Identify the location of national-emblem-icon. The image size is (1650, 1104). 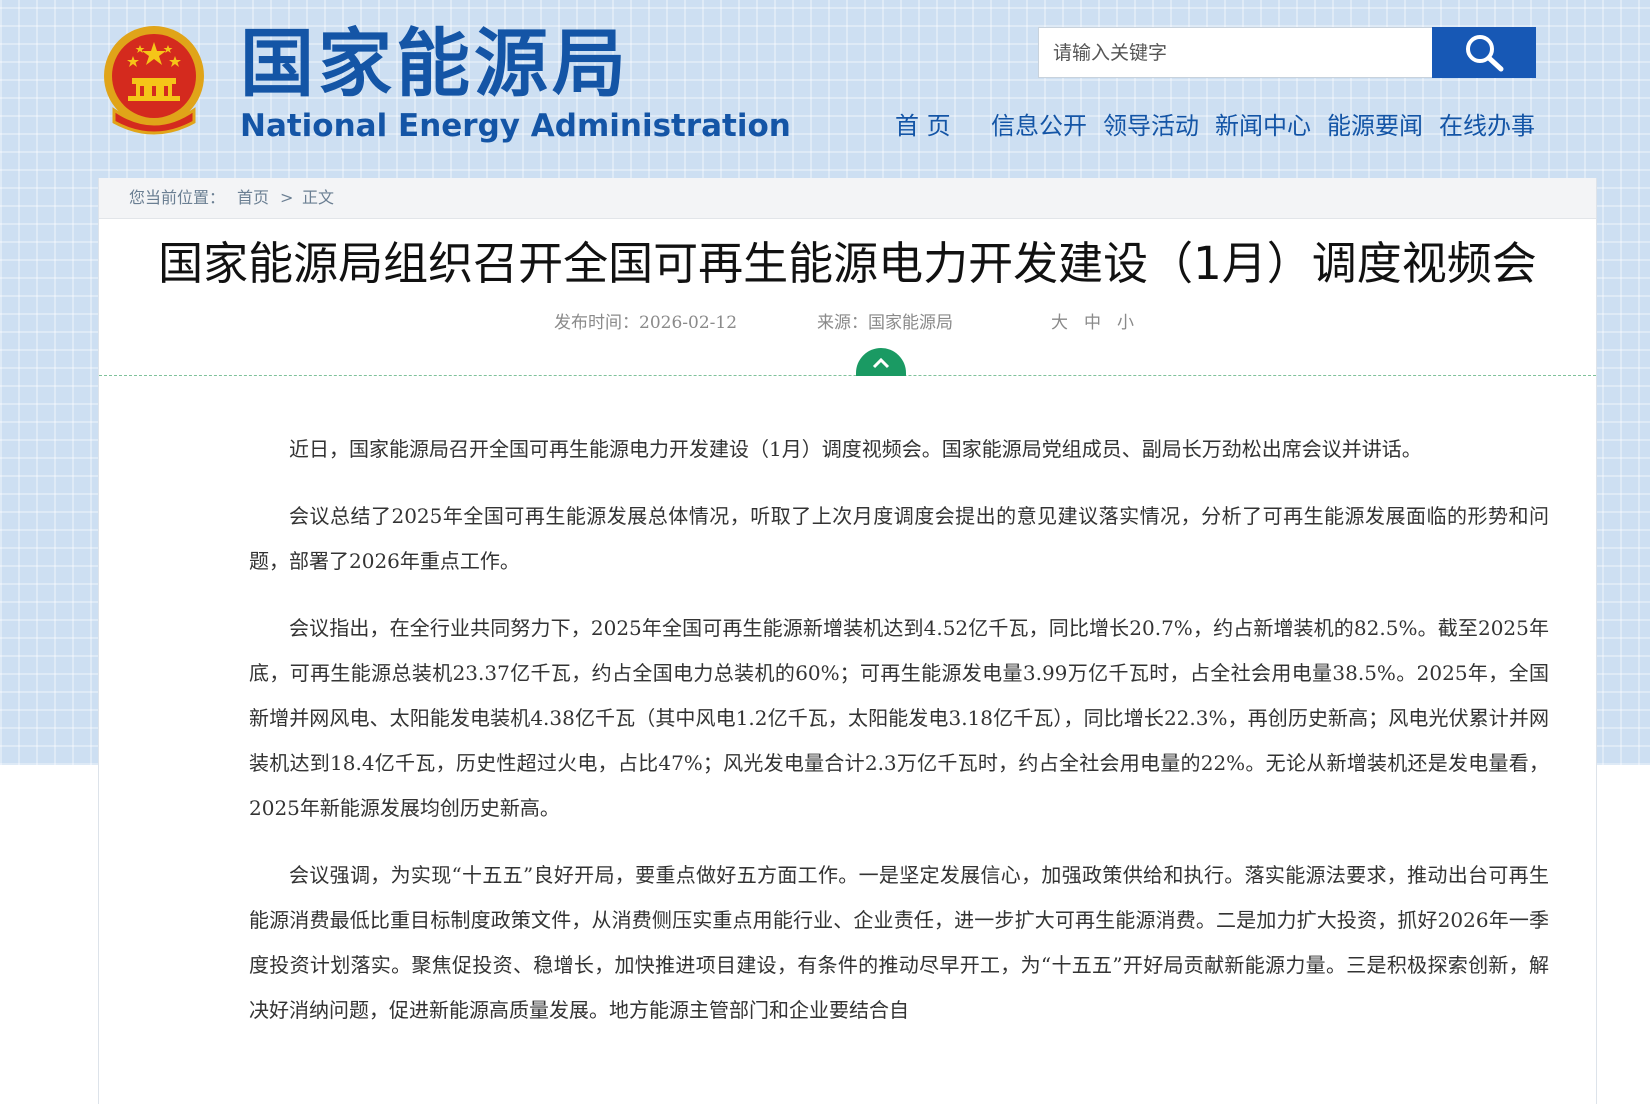
(154, 82).